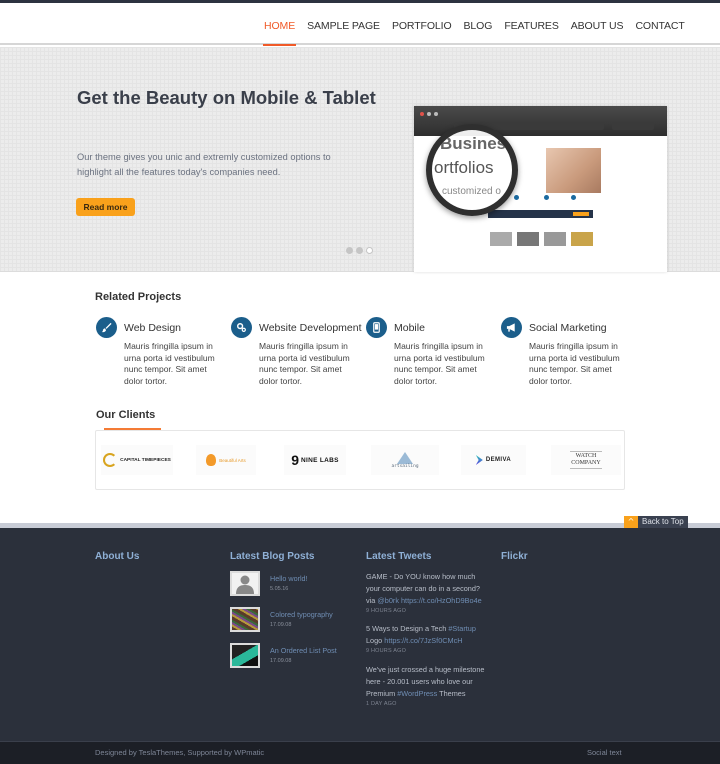  I want to click on nav-contact: CONTACT, so click(659, 24).